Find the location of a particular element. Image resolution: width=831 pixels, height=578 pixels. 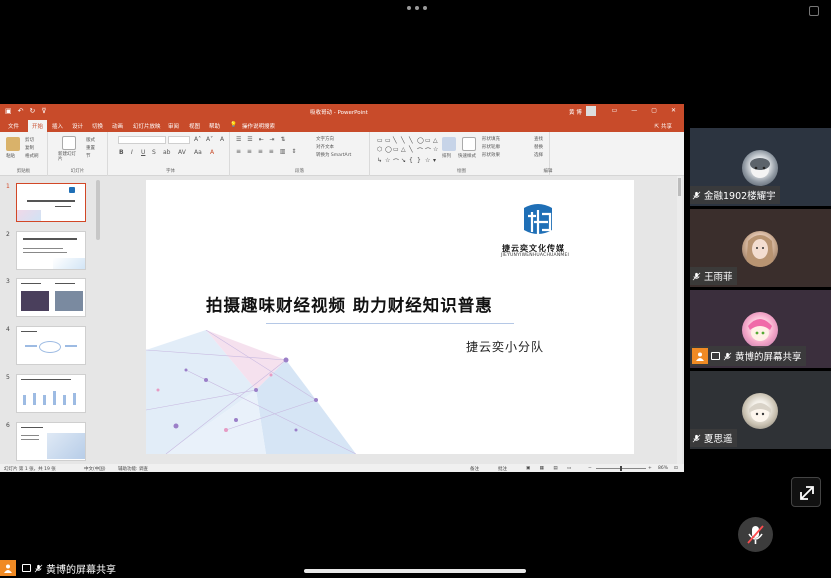

new-slide-icon is located at coordinates (69, 143).